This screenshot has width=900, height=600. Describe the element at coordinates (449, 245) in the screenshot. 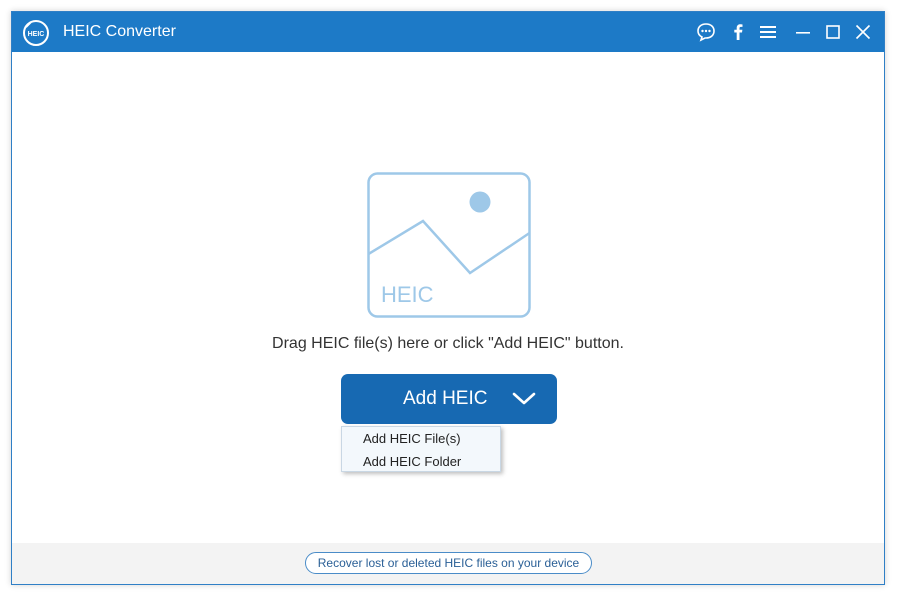

I see `heic-image-placeholder-icon: HEIC` at that location.